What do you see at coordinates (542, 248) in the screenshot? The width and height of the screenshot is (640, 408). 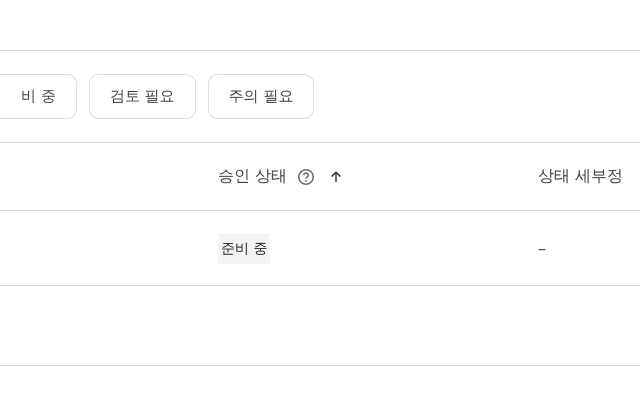 I see `table-cell: –` at bounding box center [542, 248].